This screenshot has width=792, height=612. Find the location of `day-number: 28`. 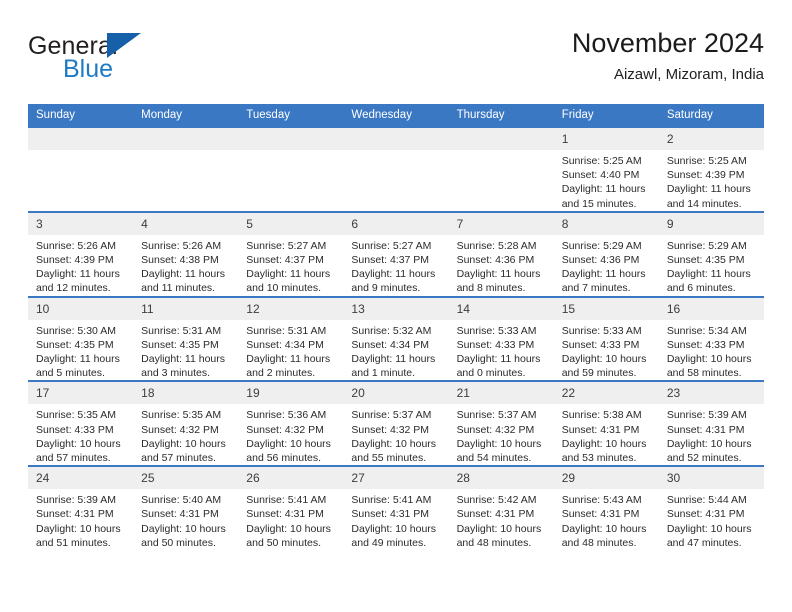

day-number: 28 is located at coordinates (501, 478).